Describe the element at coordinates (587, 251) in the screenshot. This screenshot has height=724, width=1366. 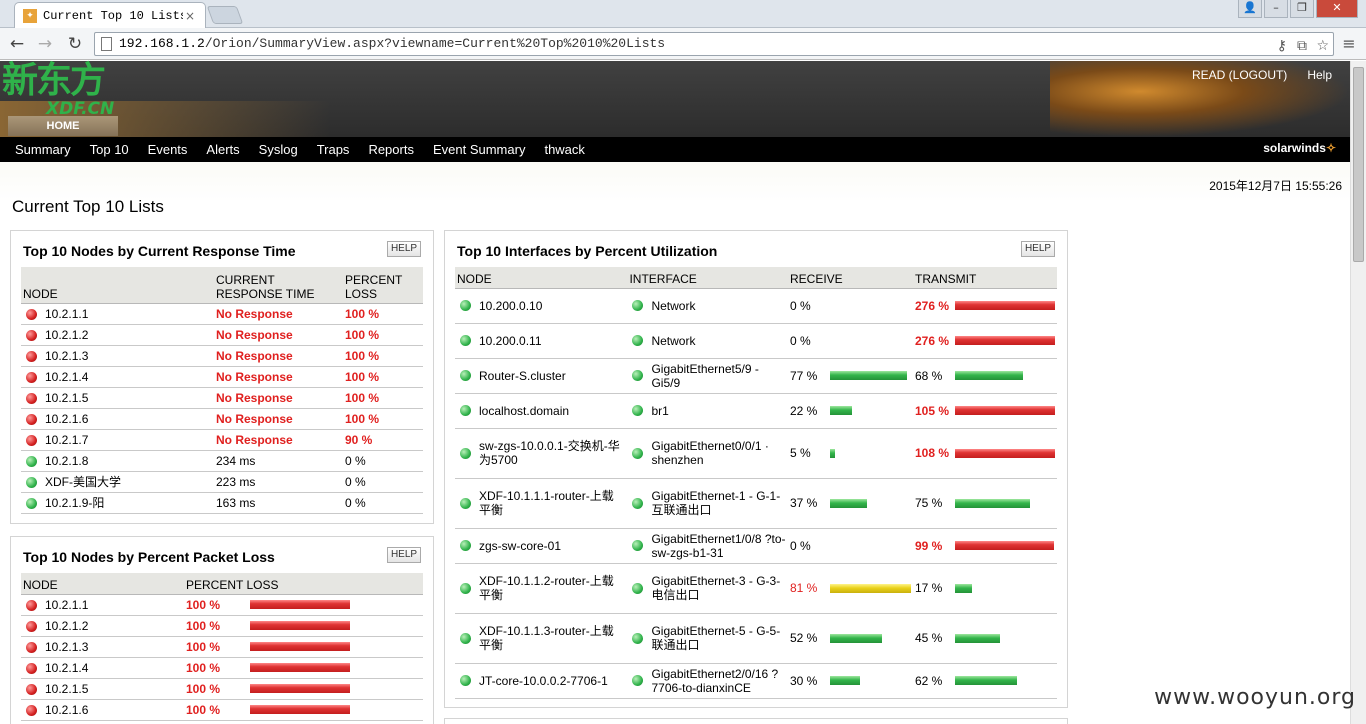
I see `interfaces-panel-title: Top 10 Interfaces by Percent Utilization` at that location.